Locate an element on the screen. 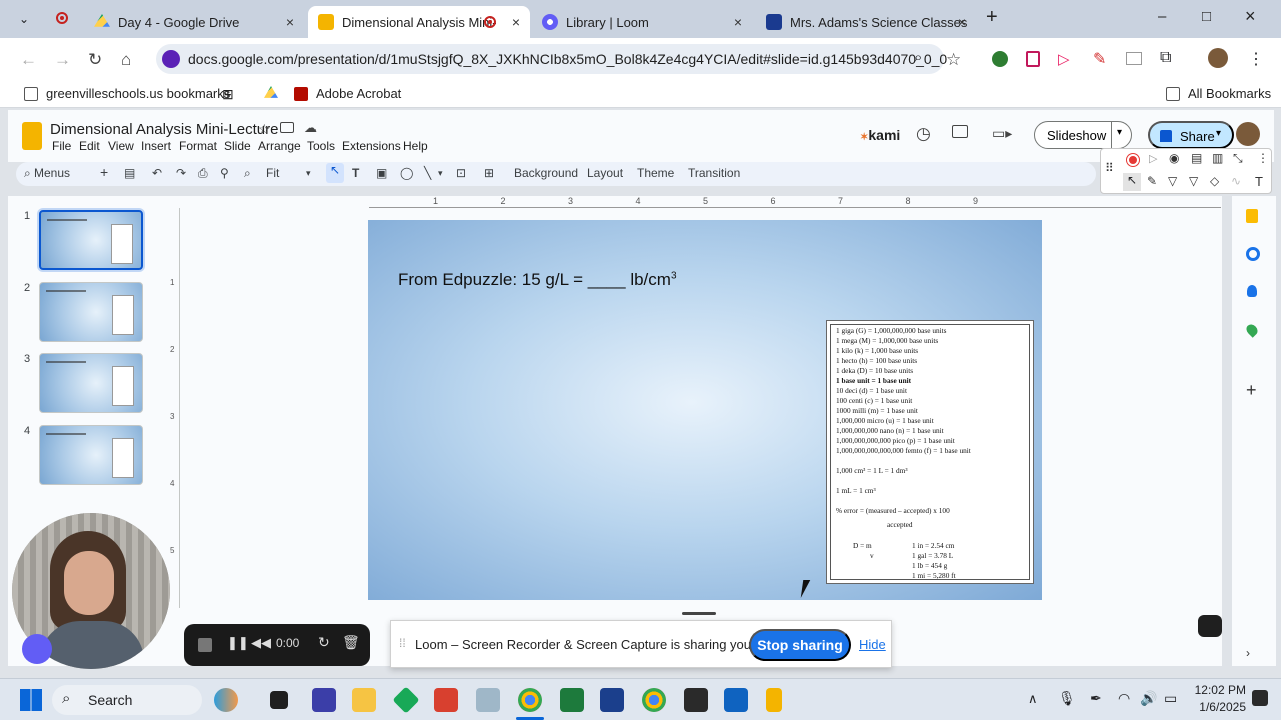 This screenshot has width=1281, height=720. tasks-icon is located at coordinates (1253, 254).